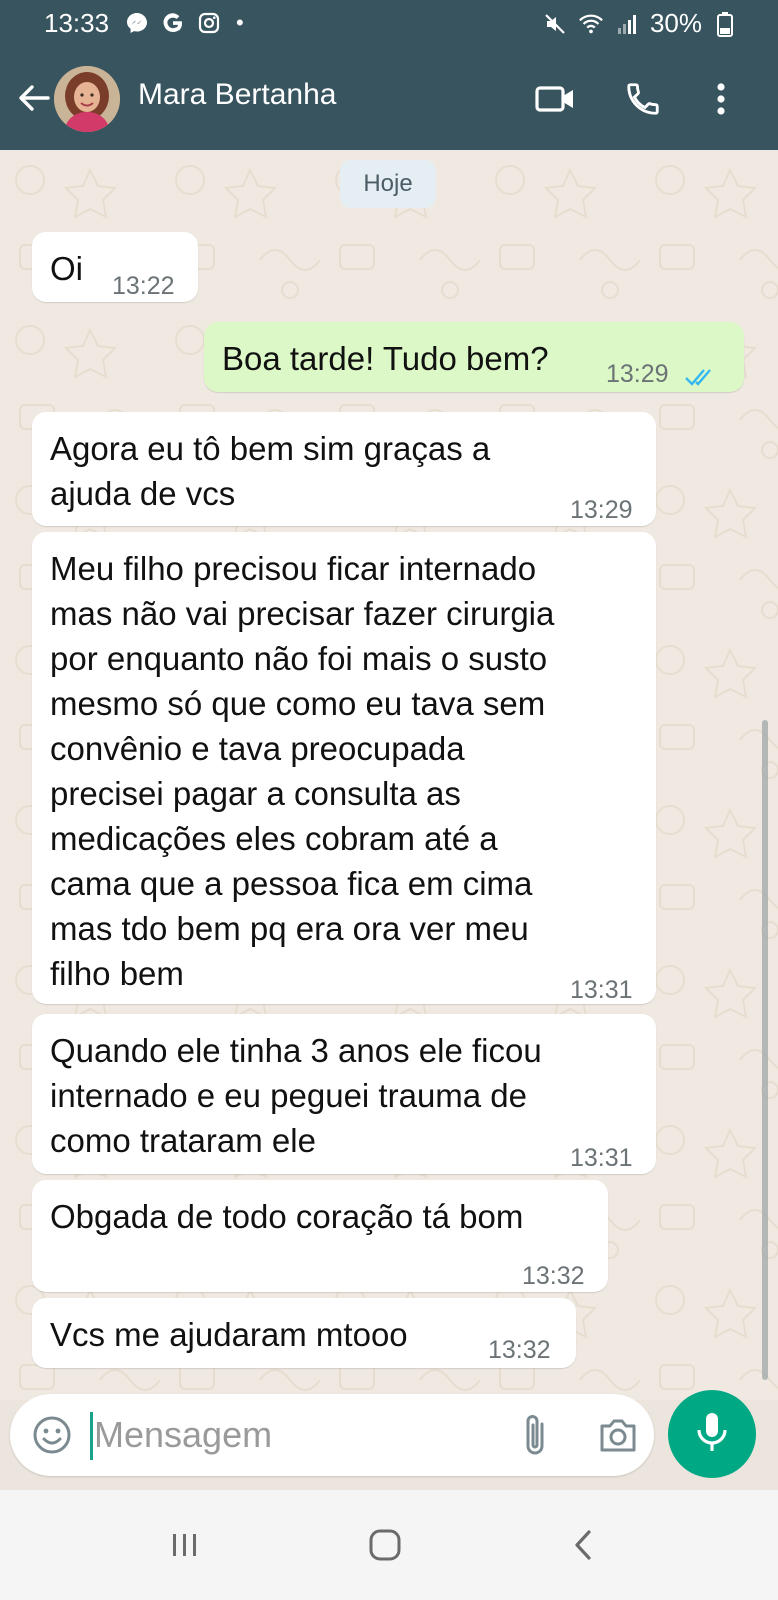  What do you see at coordinates (143, 286) in the screenshot?
I see `message-time: 13:22` at bounding box center [143, 286].